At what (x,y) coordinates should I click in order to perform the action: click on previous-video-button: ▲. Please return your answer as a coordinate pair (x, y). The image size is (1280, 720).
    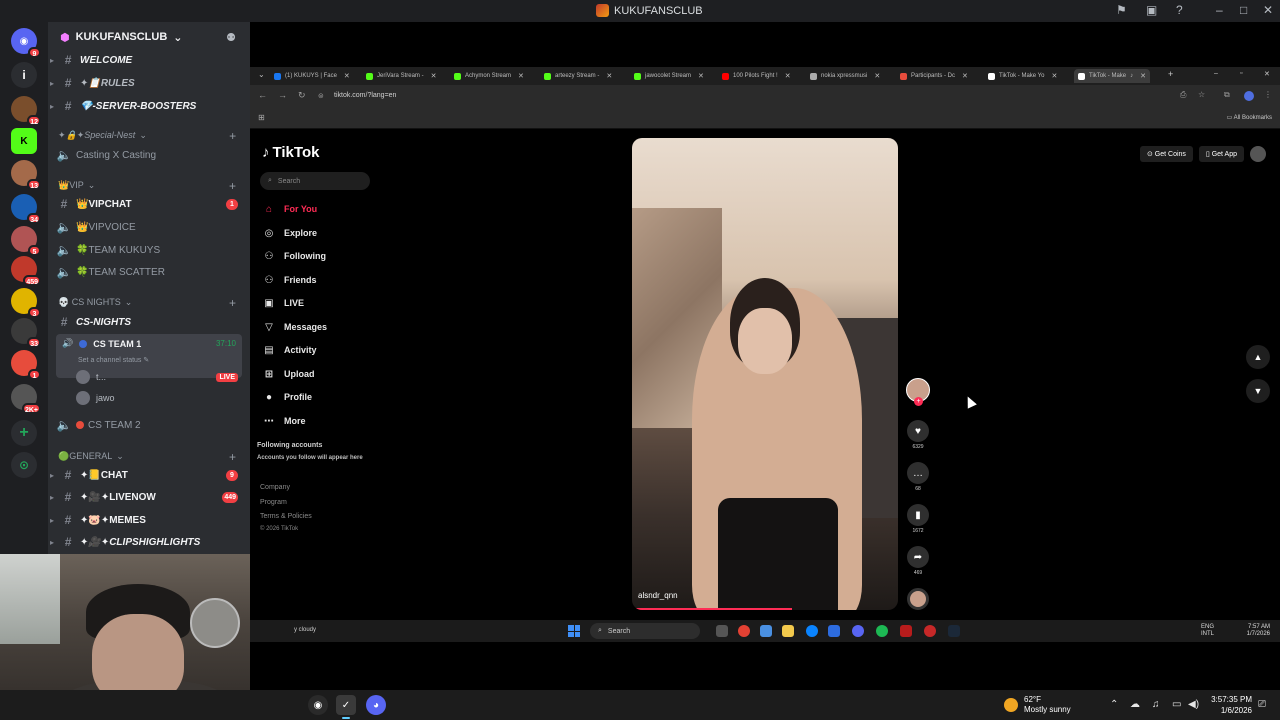
    Looking at the image, I should click on (1258, 357).